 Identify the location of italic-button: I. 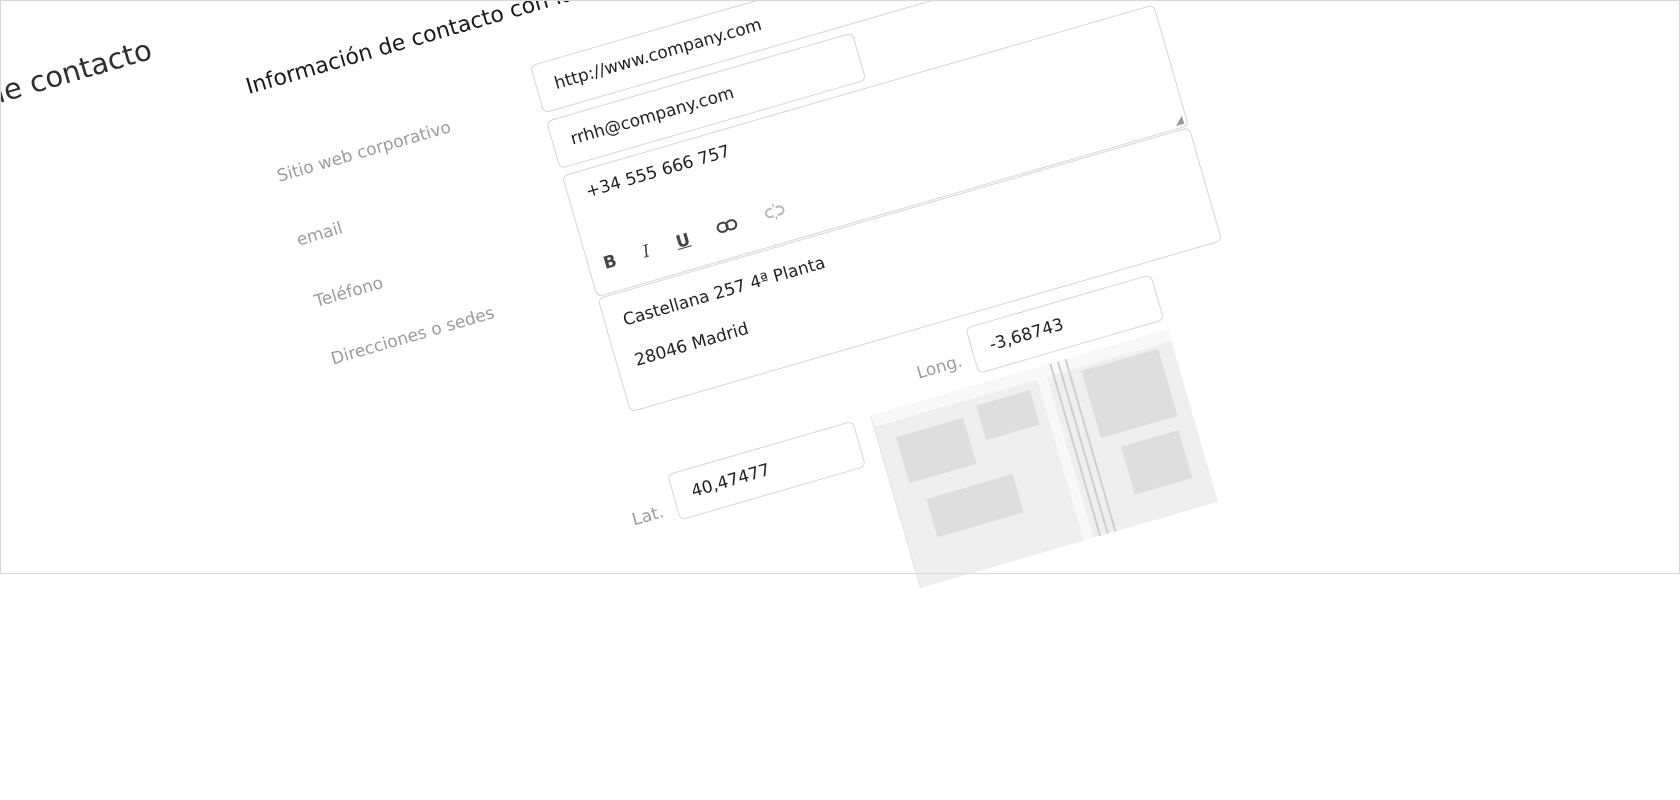
(646, 251).